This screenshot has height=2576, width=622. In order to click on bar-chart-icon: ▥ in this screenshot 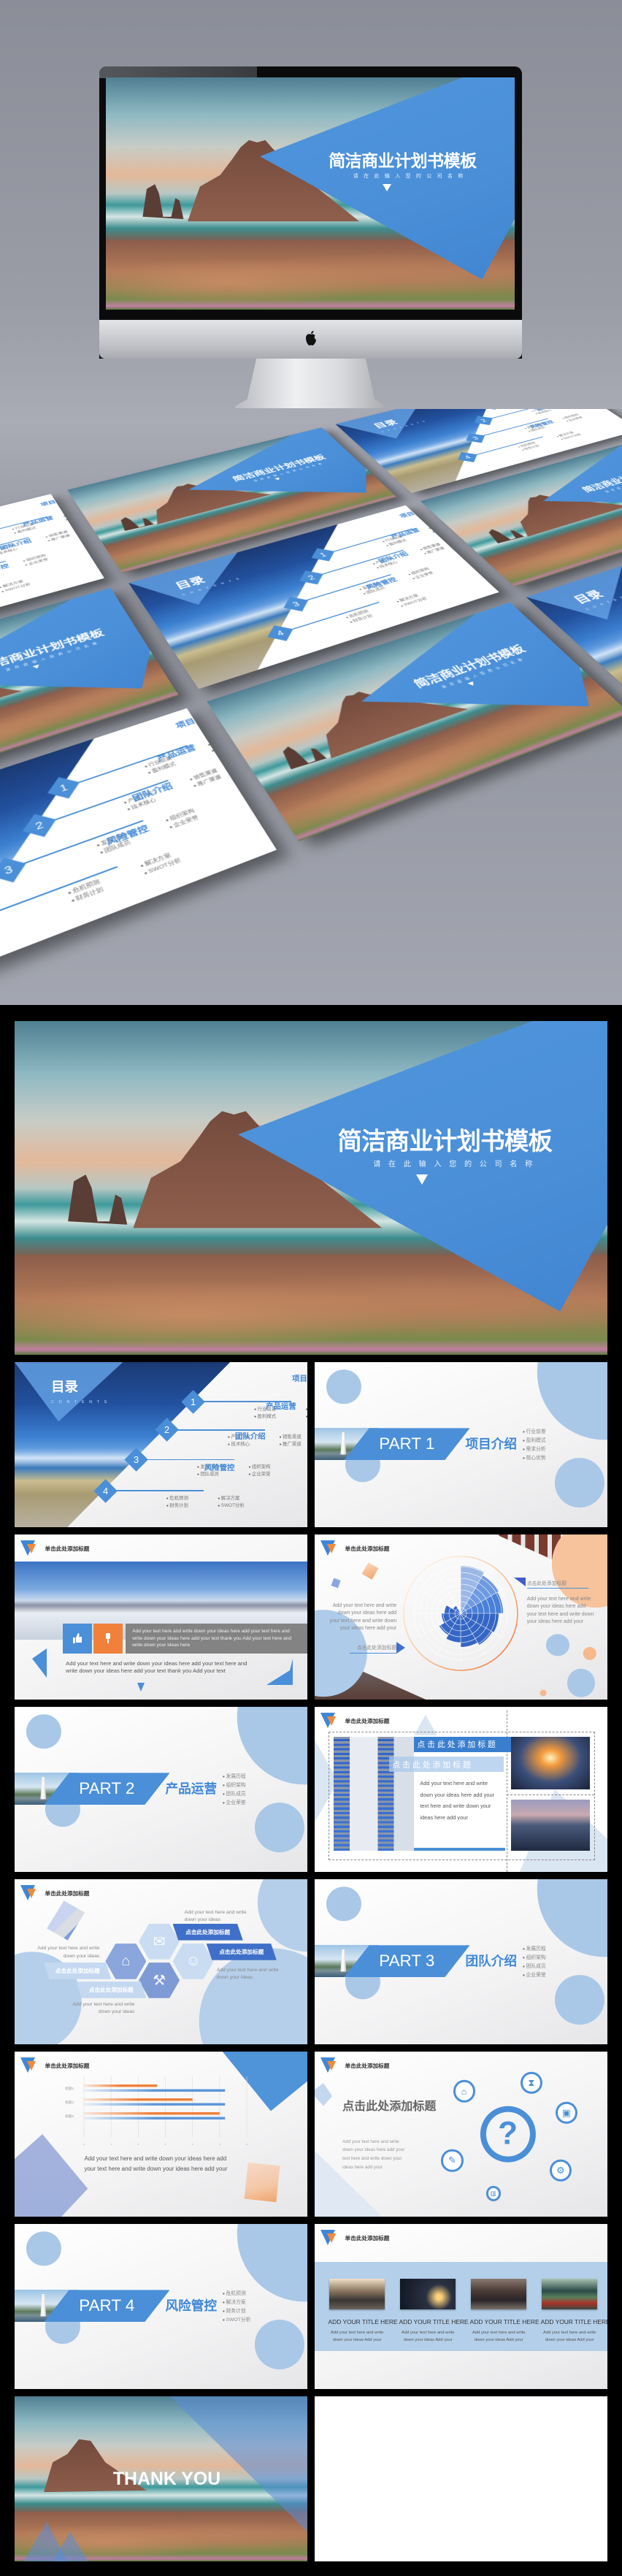, I will do `click(493, 2193)`.